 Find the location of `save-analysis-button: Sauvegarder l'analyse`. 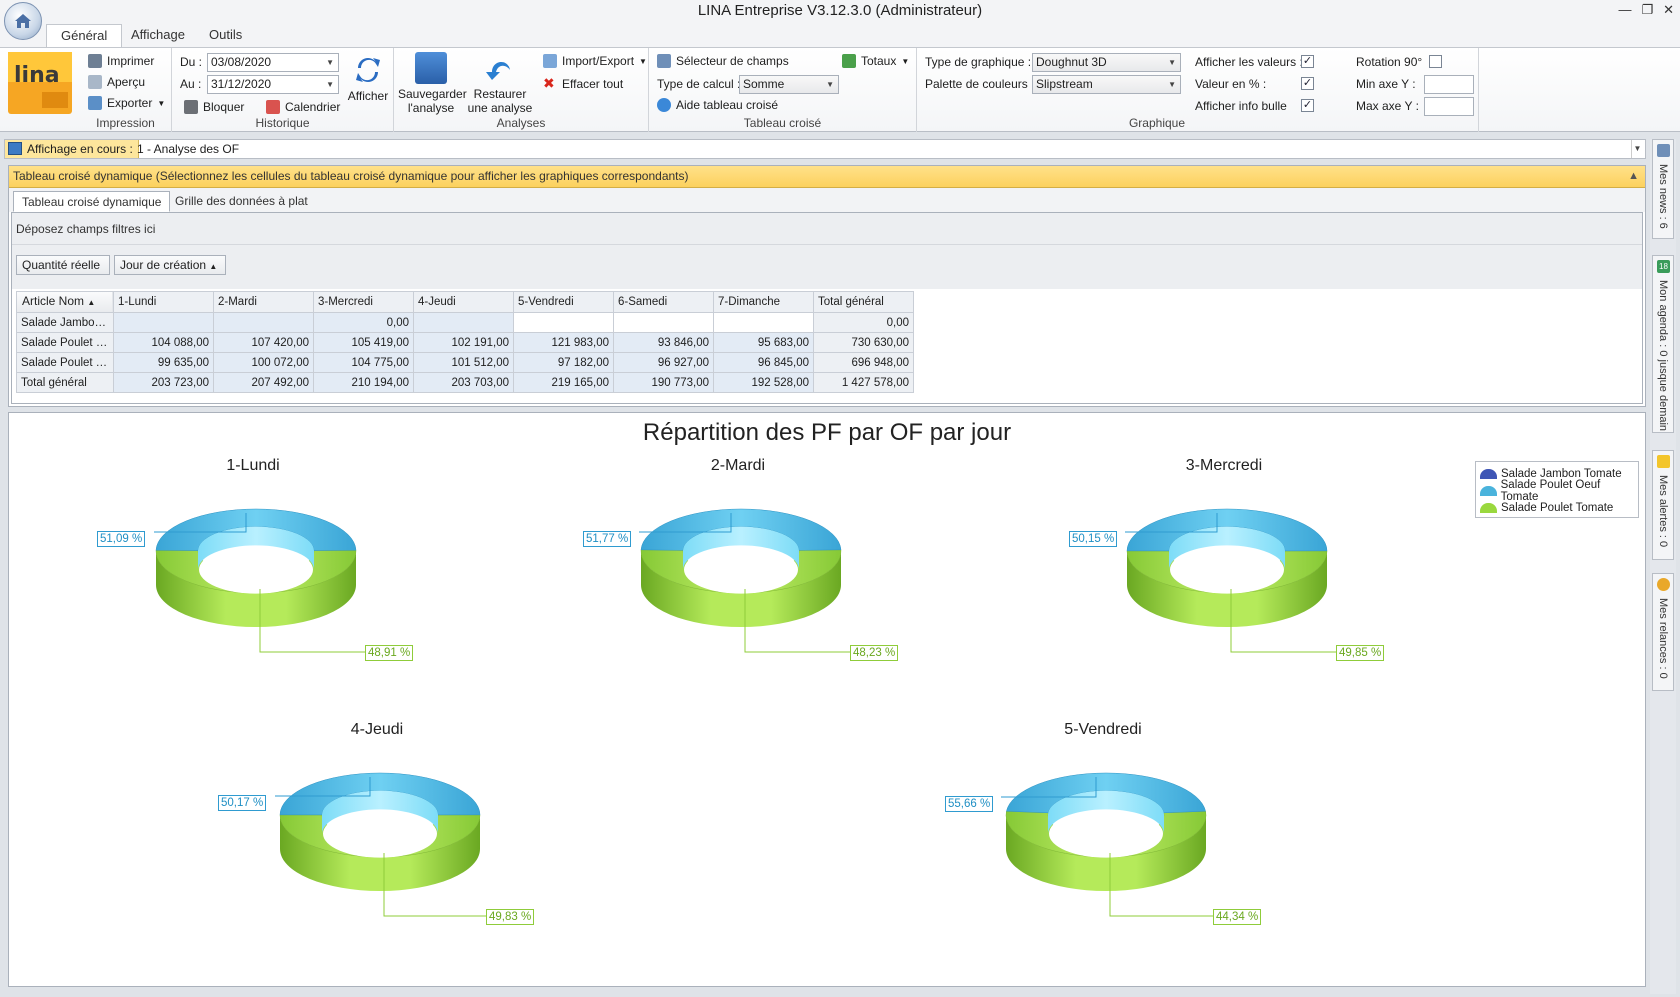

save-analysis-button: Sauvegarder l'analyse is located at coordinates (432, 83).